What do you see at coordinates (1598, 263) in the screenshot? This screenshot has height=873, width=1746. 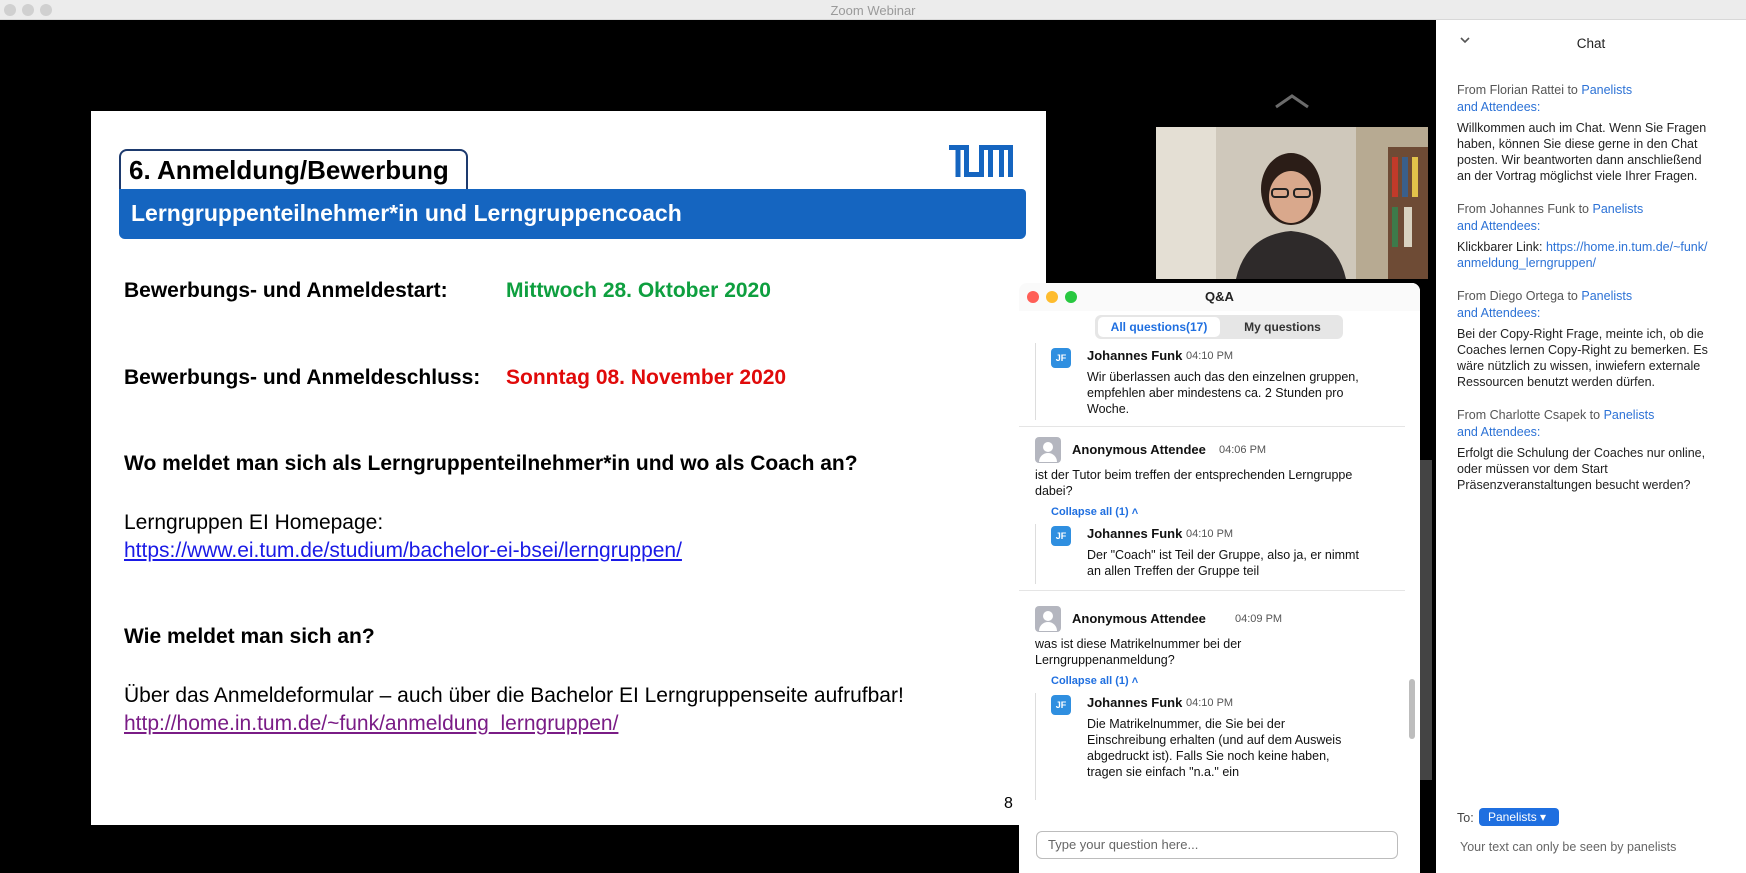 I see `chat-link: anmeldung_lerngruppen/` at bounding box center [1598, 263].